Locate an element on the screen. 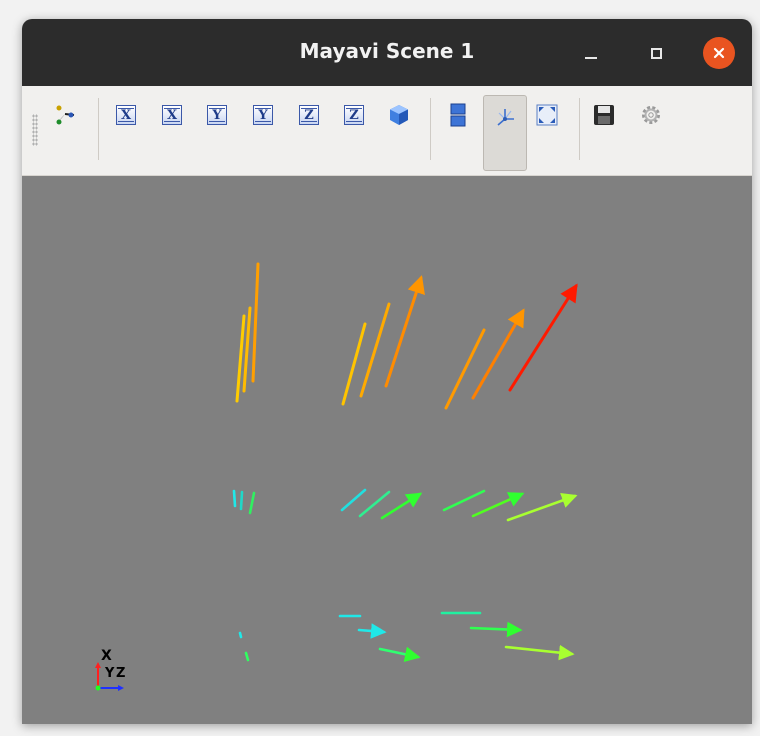 The height and width of the screenshot is (736, 760). view-y-plus-label: Y is located at coordinates (217, 115).